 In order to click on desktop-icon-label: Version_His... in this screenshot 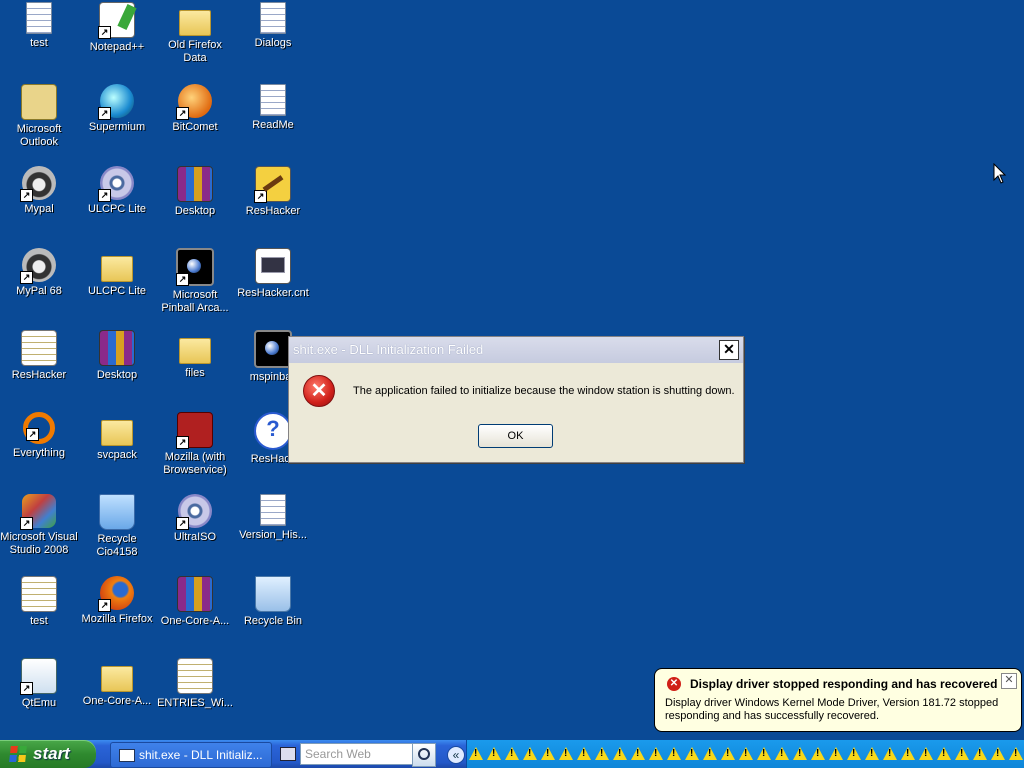, I will do `click(273, 535)`.